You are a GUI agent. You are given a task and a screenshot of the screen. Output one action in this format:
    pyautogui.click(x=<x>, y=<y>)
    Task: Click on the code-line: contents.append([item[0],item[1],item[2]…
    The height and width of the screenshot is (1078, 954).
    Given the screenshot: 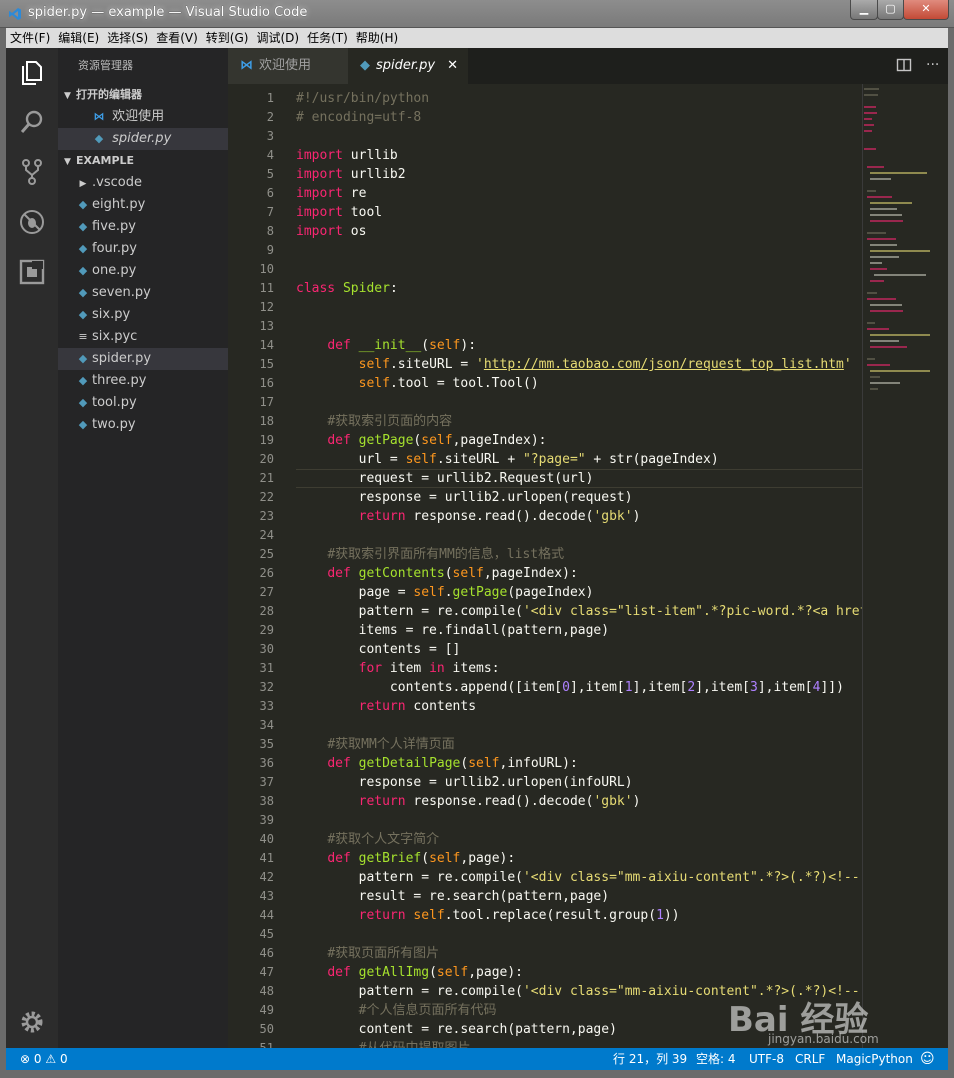 What is the action you would take?
    pyautogui.click(x=570, y=687)
    